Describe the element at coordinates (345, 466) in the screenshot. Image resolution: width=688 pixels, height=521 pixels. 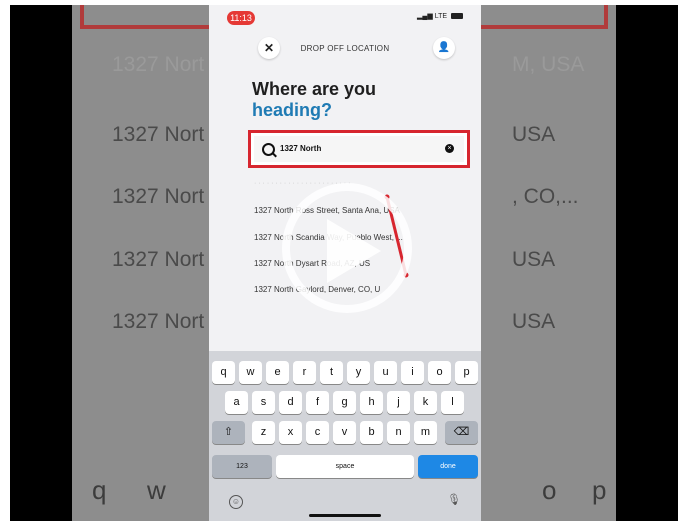
I see `space-key: space` at that location.